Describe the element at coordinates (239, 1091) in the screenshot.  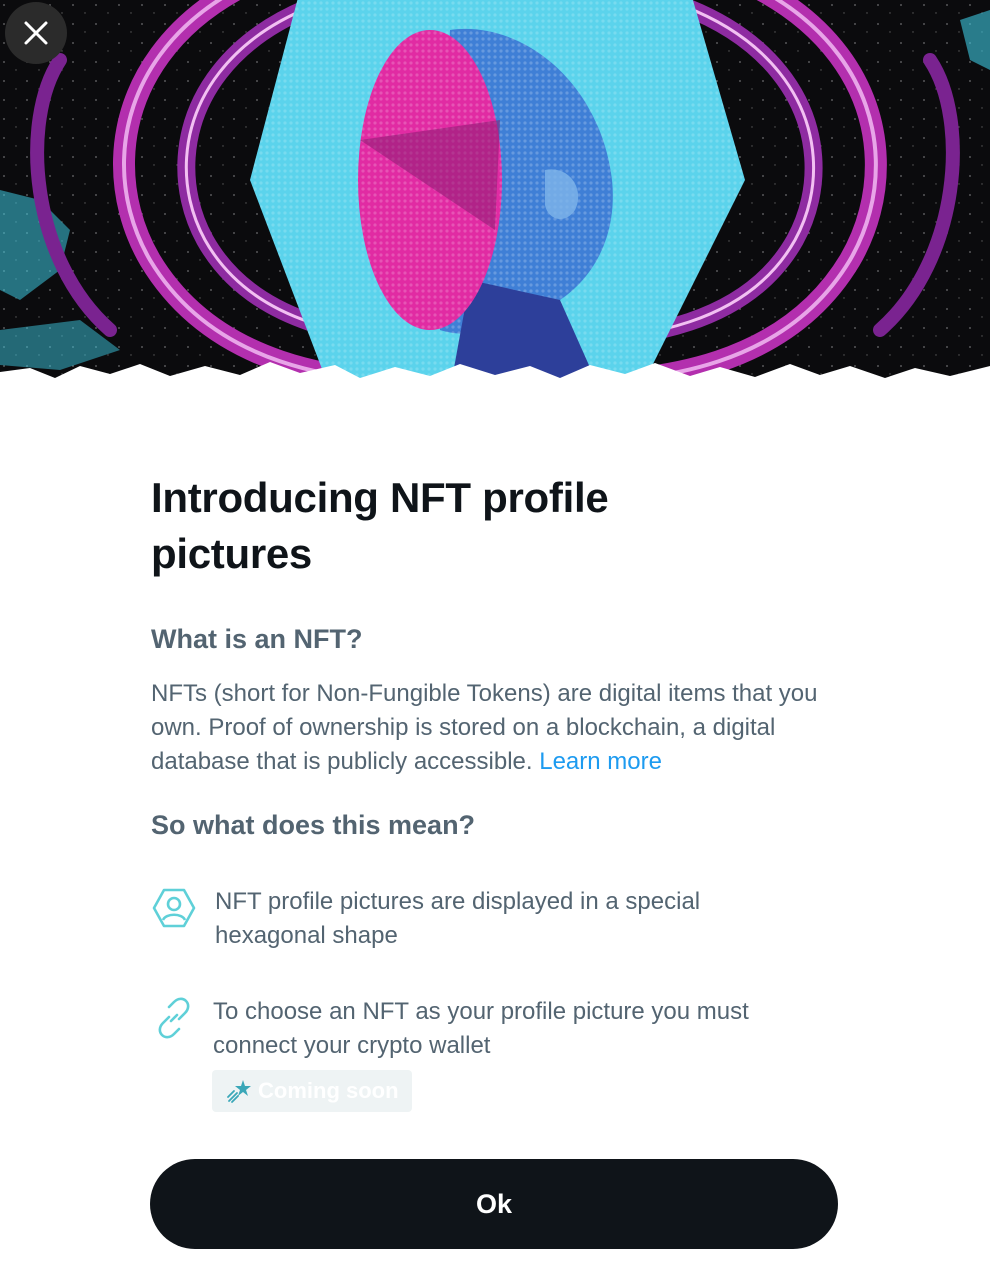
I see `shooting-star-icon` at that location.